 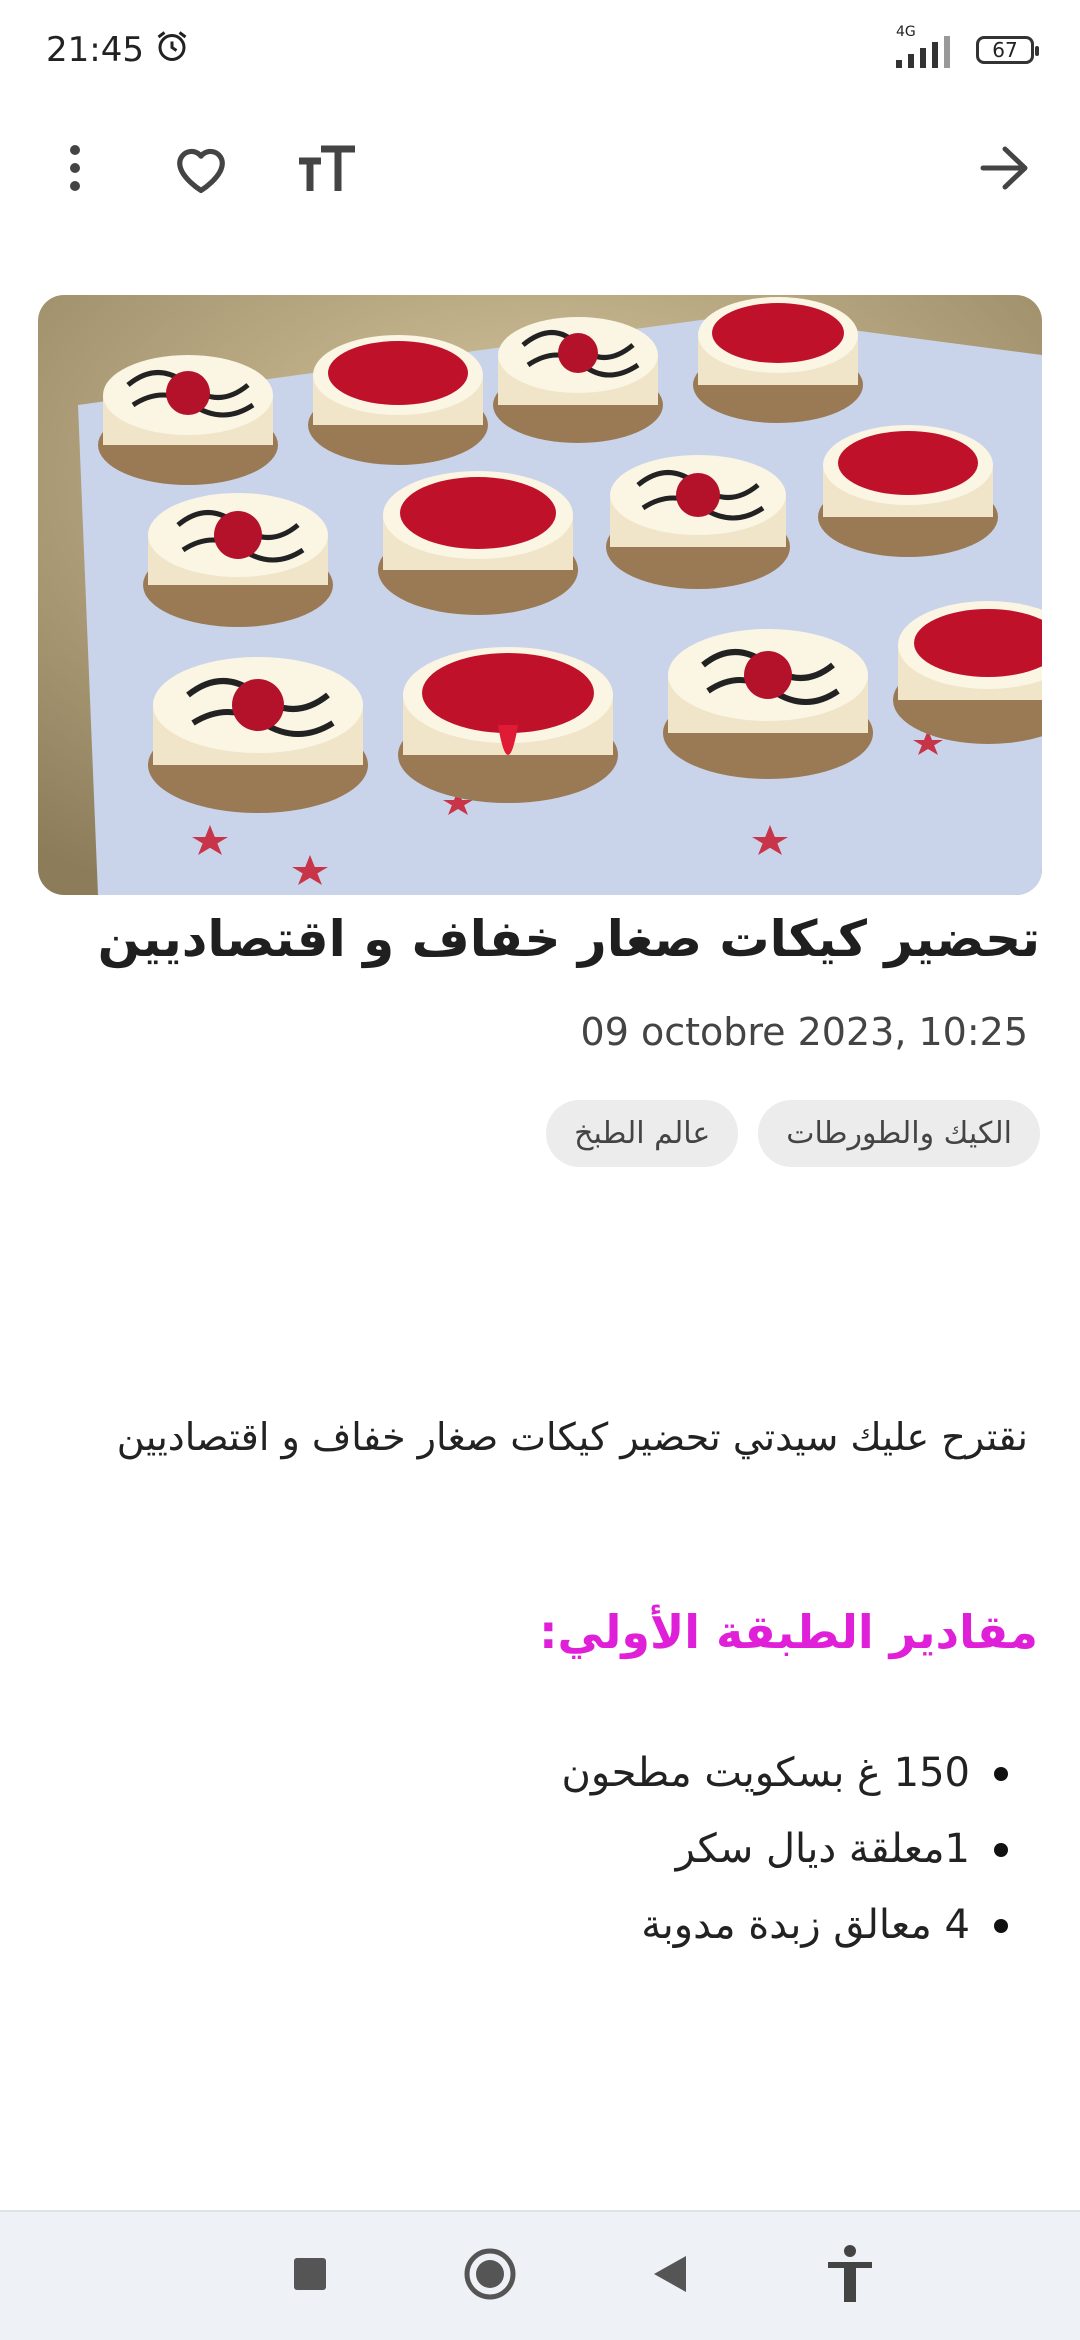 I want to click on more-vert-icon, so click(x=75, y=170).